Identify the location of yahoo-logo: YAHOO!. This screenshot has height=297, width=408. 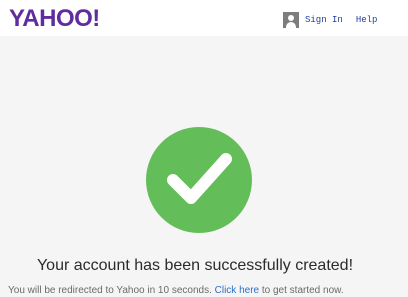
(54, 19).